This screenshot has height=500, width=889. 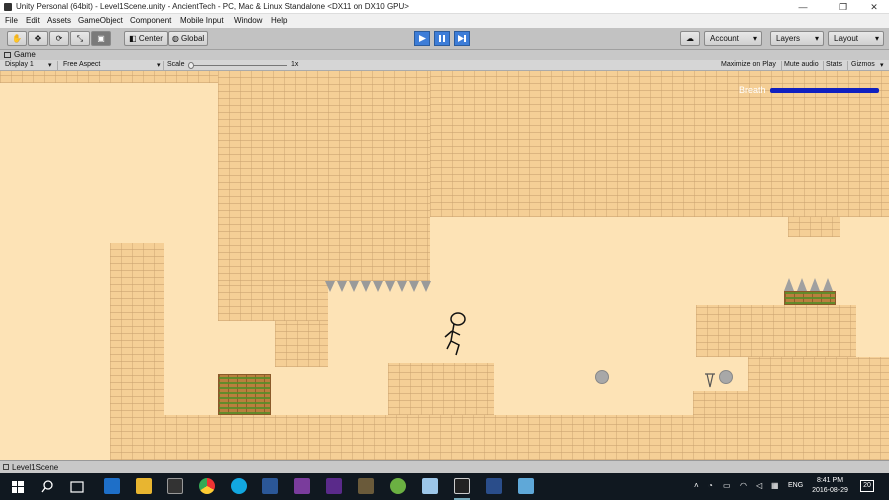 What do you see at coordinates (795, 485) in the screenshot?
I see `language-indicator: ENG` at bounding box center [795, 485].